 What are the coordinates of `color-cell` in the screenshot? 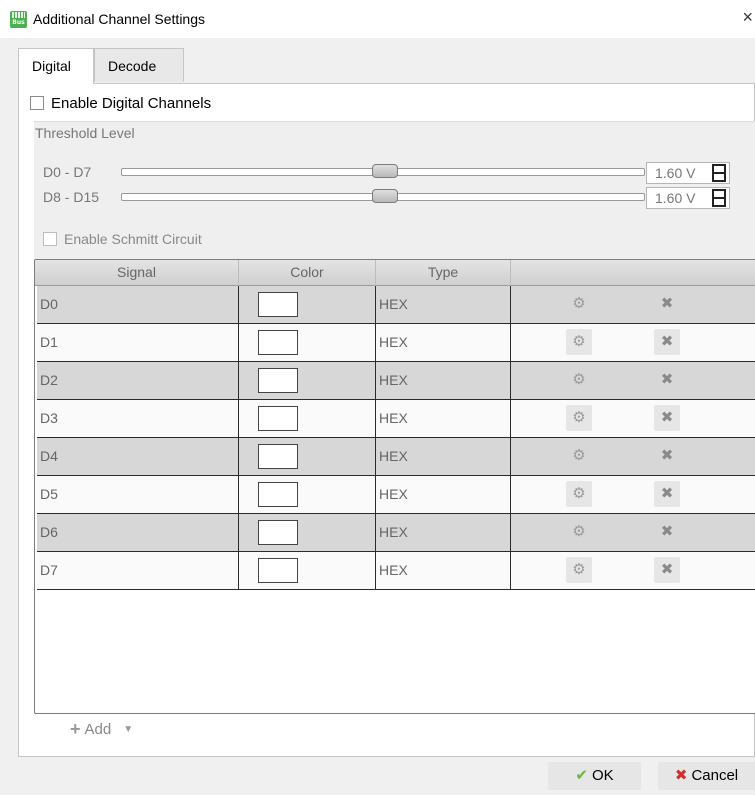 It's located at (307, 532).